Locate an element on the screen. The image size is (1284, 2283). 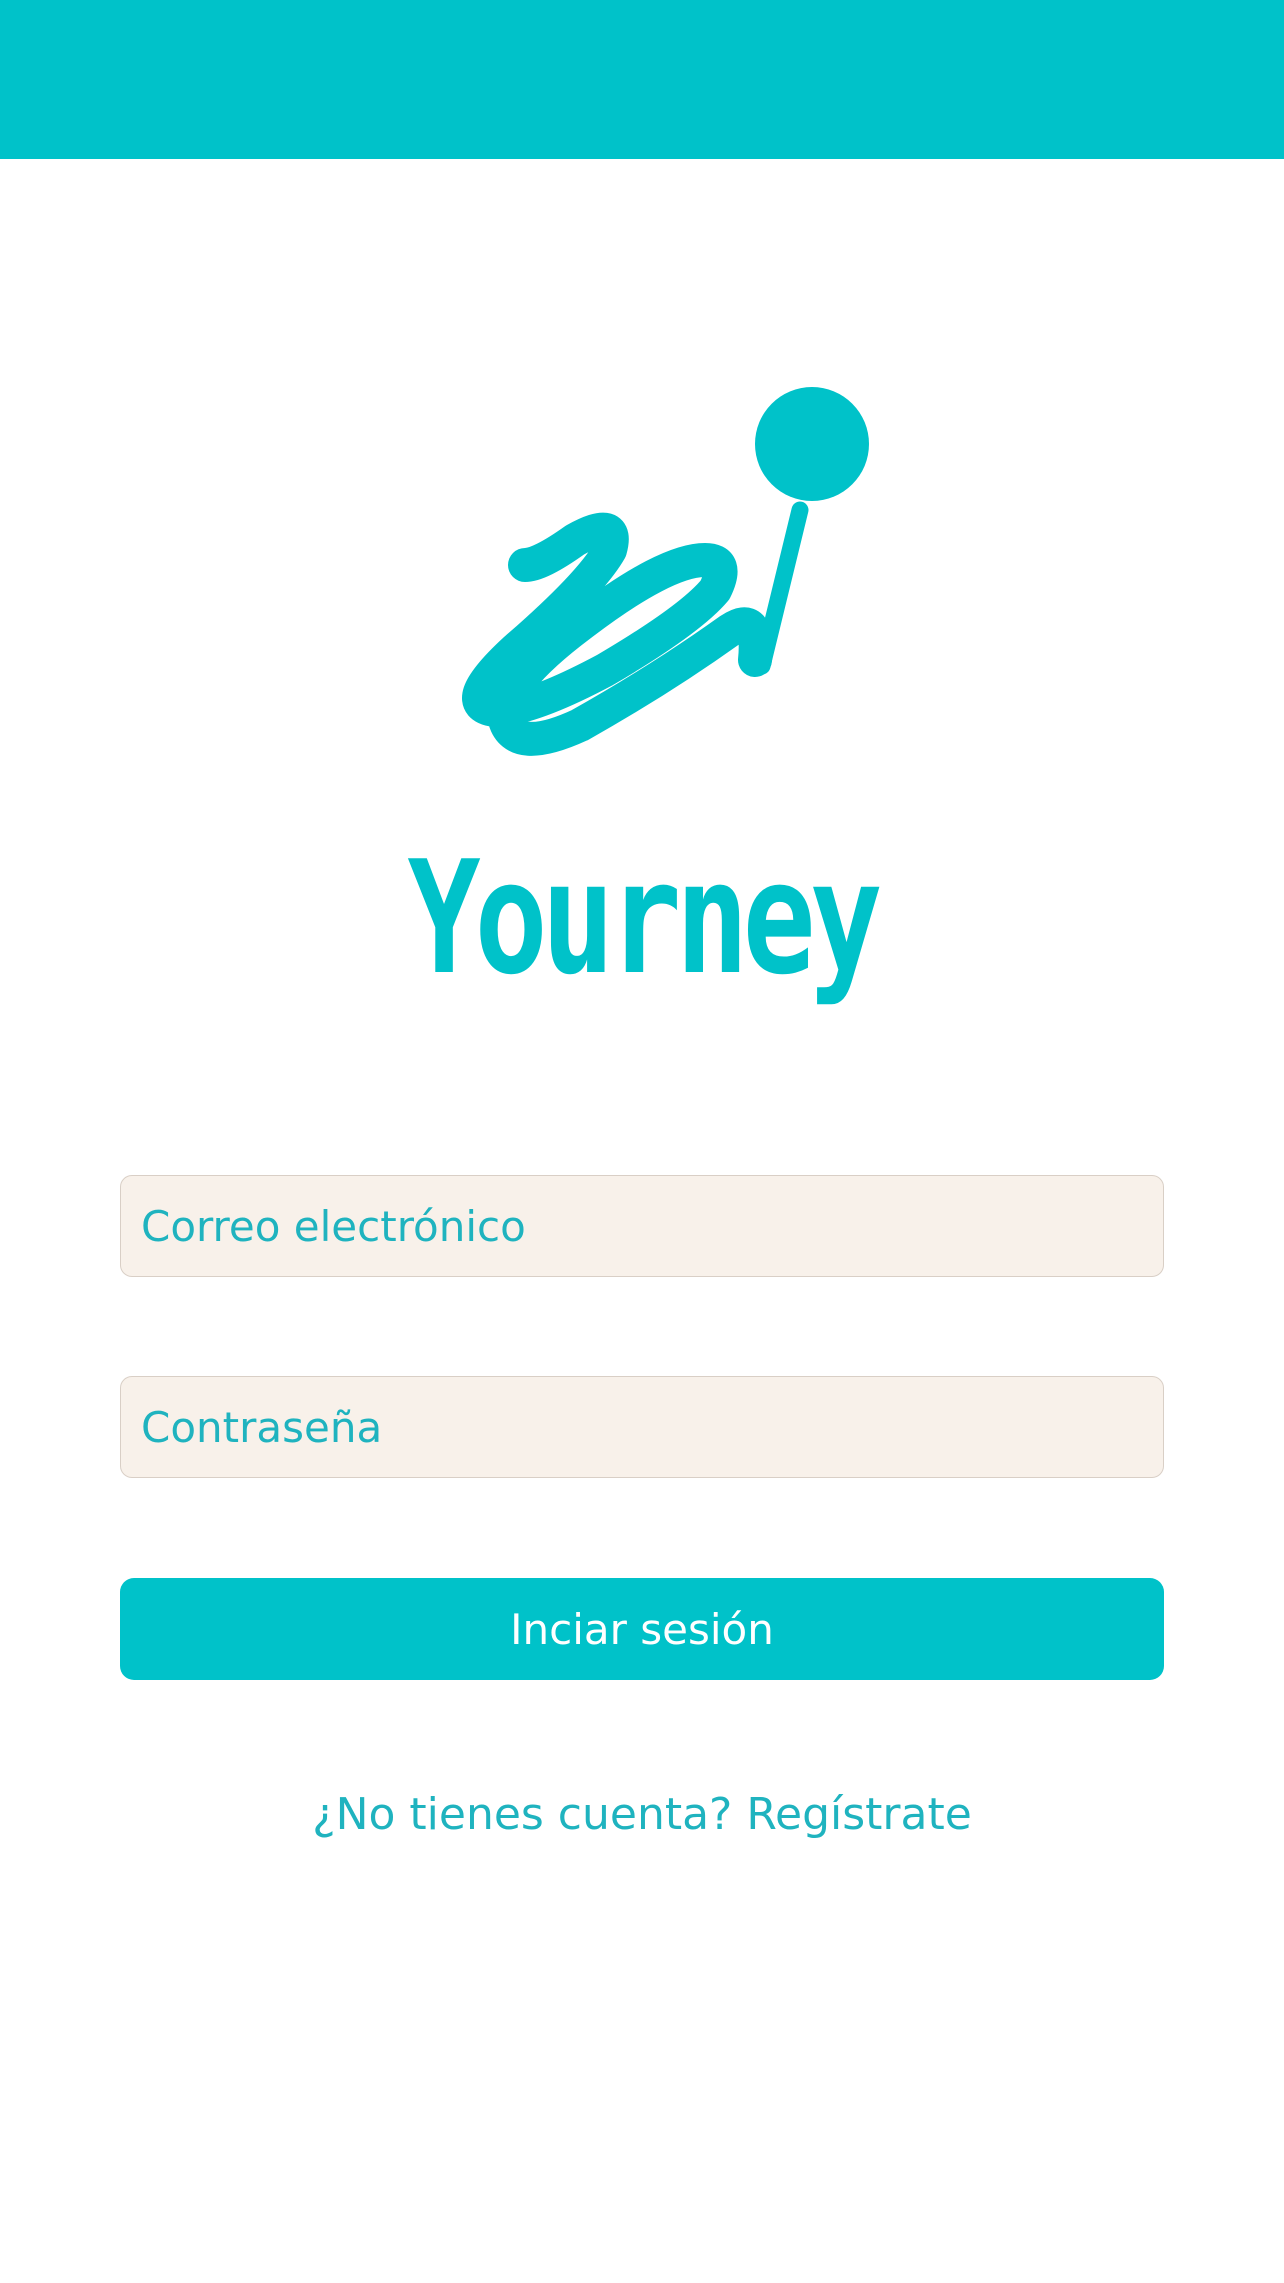
login-button: Inciar sesión is located at coordinates (642, 1629).